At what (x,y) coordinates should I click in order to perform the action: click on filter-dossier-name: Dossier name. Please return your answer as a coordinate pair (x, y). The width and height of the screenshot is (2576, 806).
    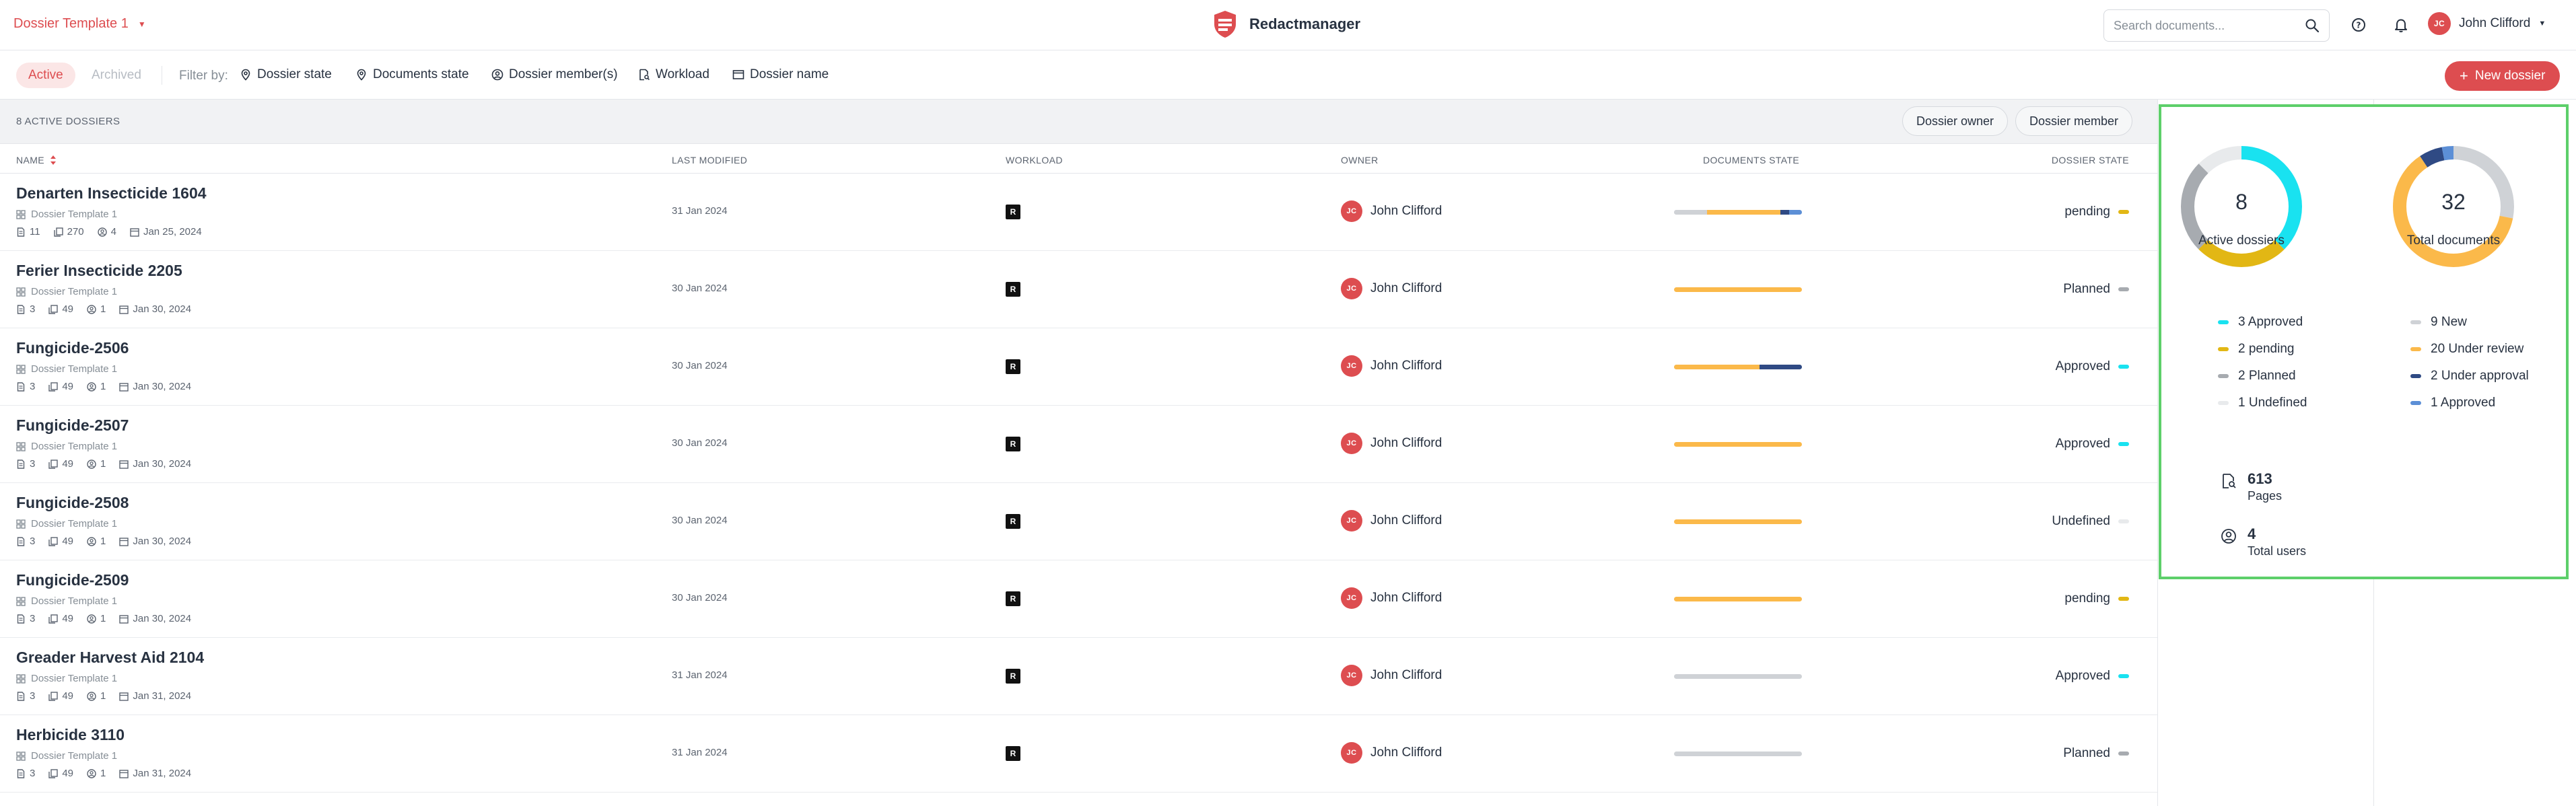
    Looking at the image, I should click on (780, 74).